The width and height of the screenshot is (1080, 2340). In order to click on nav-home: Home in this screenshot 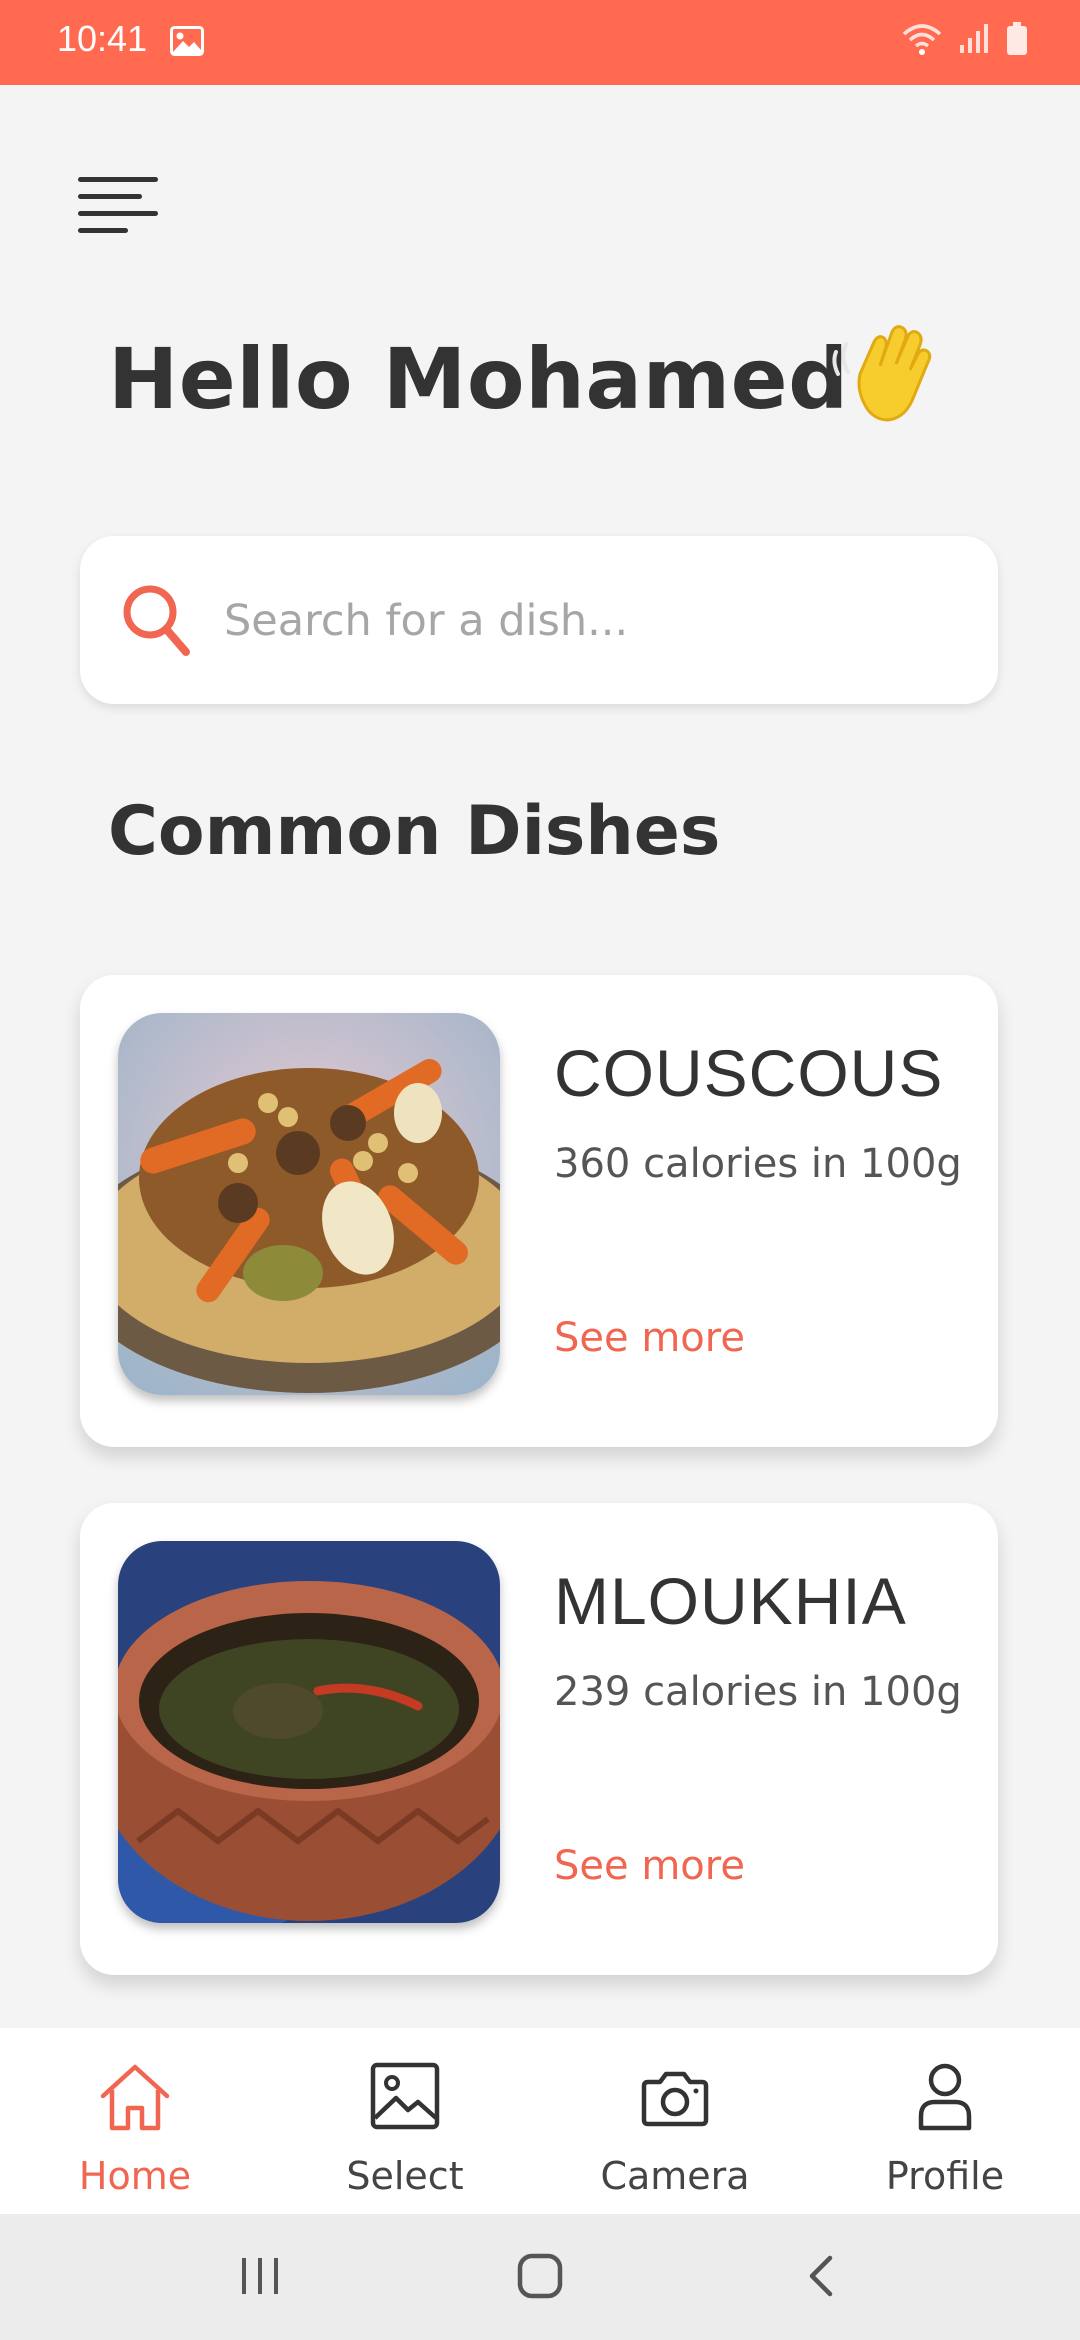, I will do `click(135, 2121)`.